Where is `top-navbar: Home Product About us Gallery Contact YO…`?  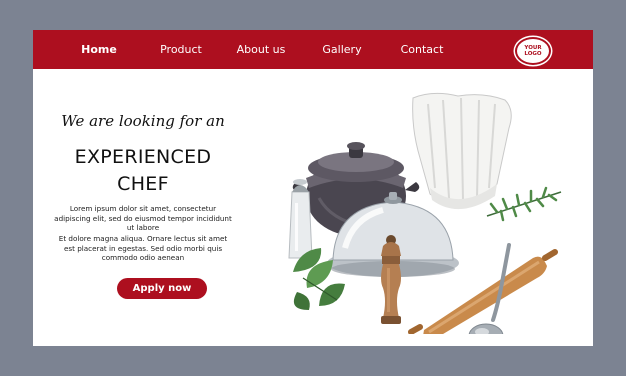
top-navbar: Home Product About us Gallery Contact YO… is located at coordinates (313, 49).